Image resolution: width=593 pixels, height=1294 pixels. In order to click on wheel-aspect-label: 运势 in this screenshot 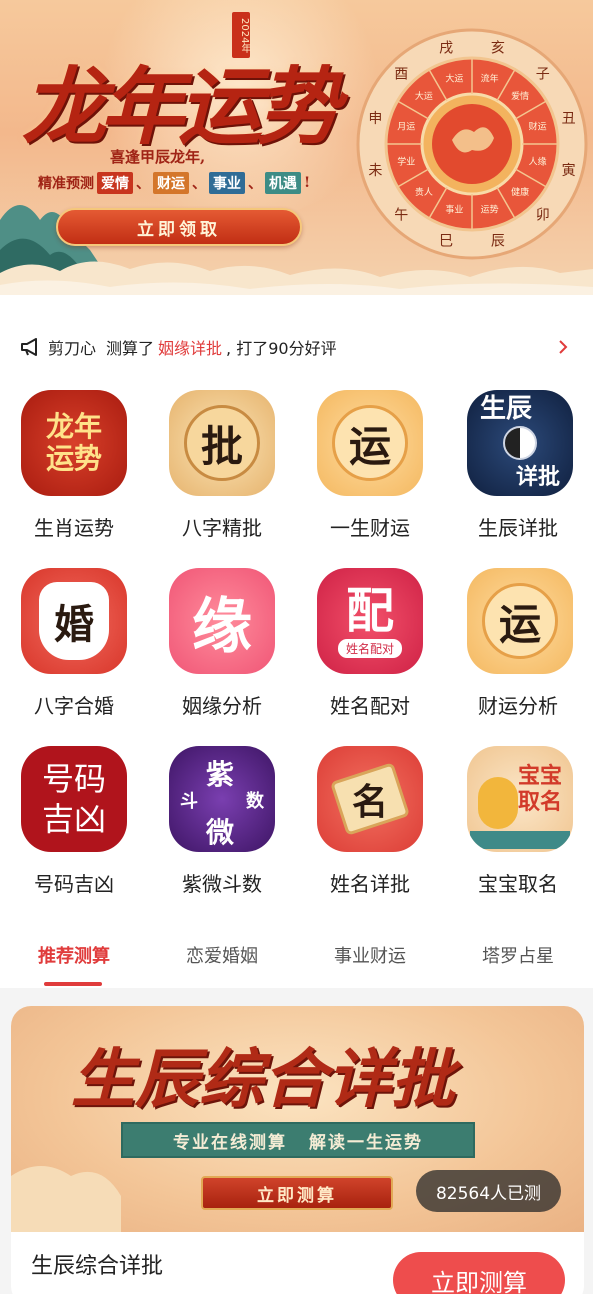, I will do `click(490, 210)`.